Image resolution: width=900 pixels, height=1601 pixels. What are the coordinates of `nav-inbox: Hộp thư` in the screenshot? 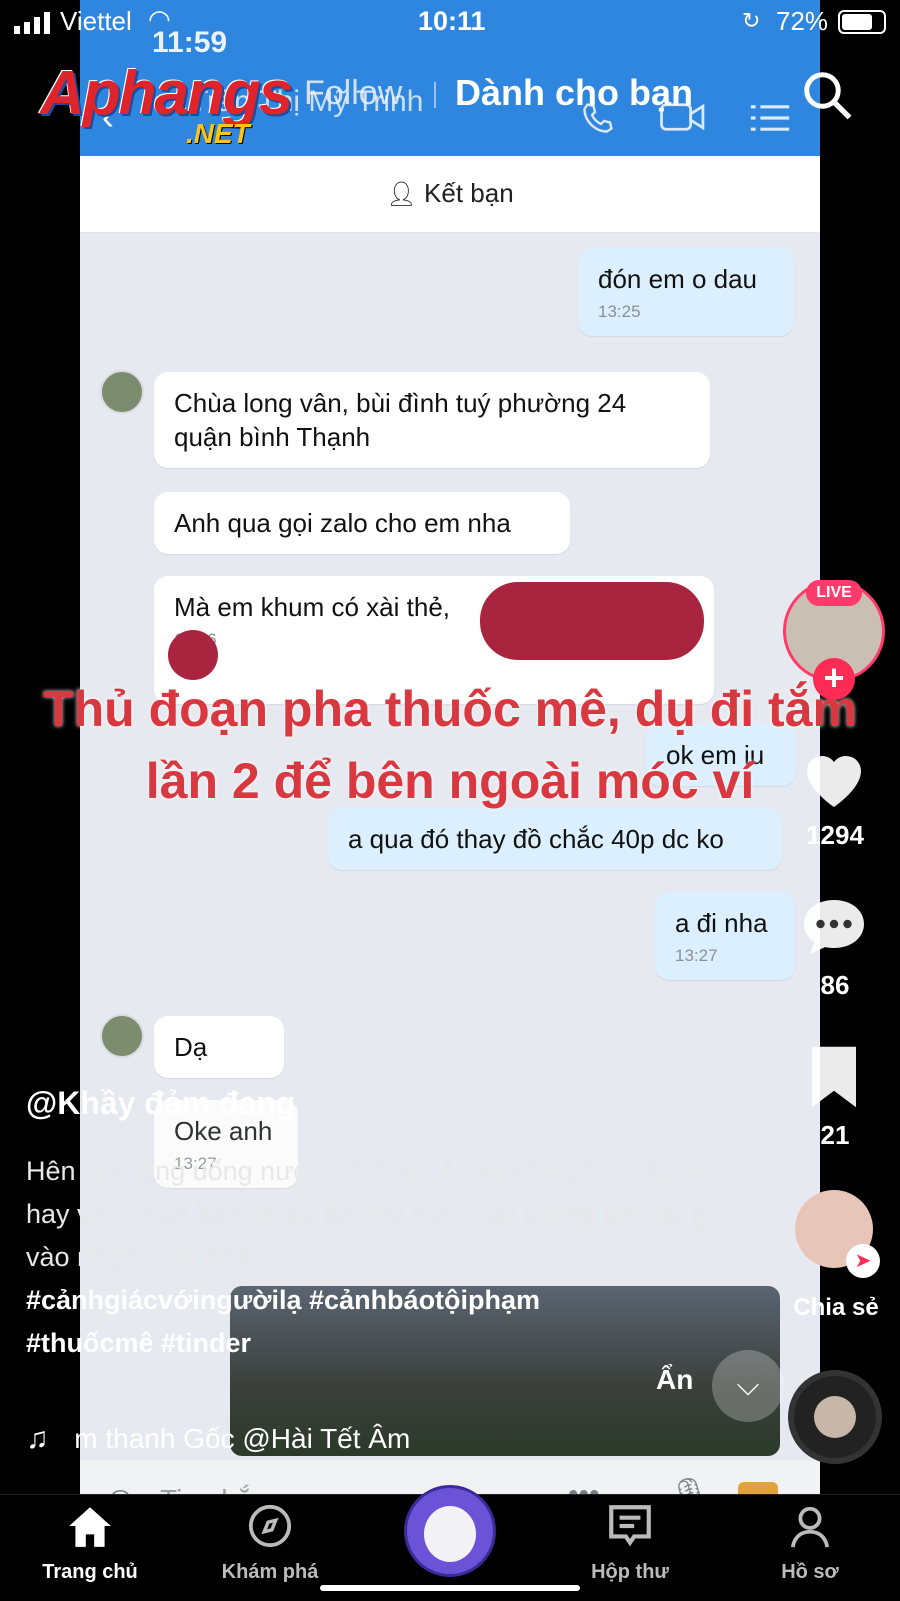 It's located at (630, 1543).